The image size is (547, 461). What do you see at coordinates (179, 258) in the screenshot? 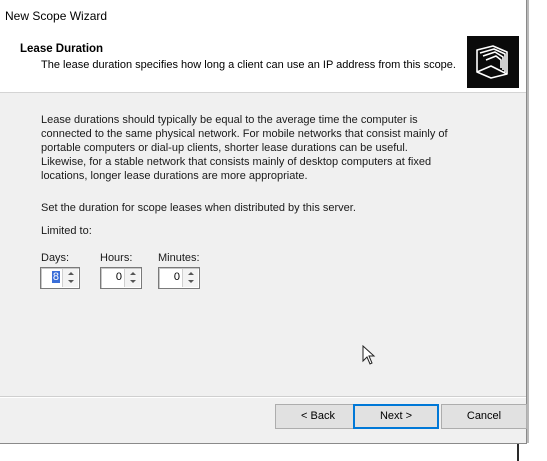
I see `minutes-label: Minutes:` at bounding box center [179, 258].